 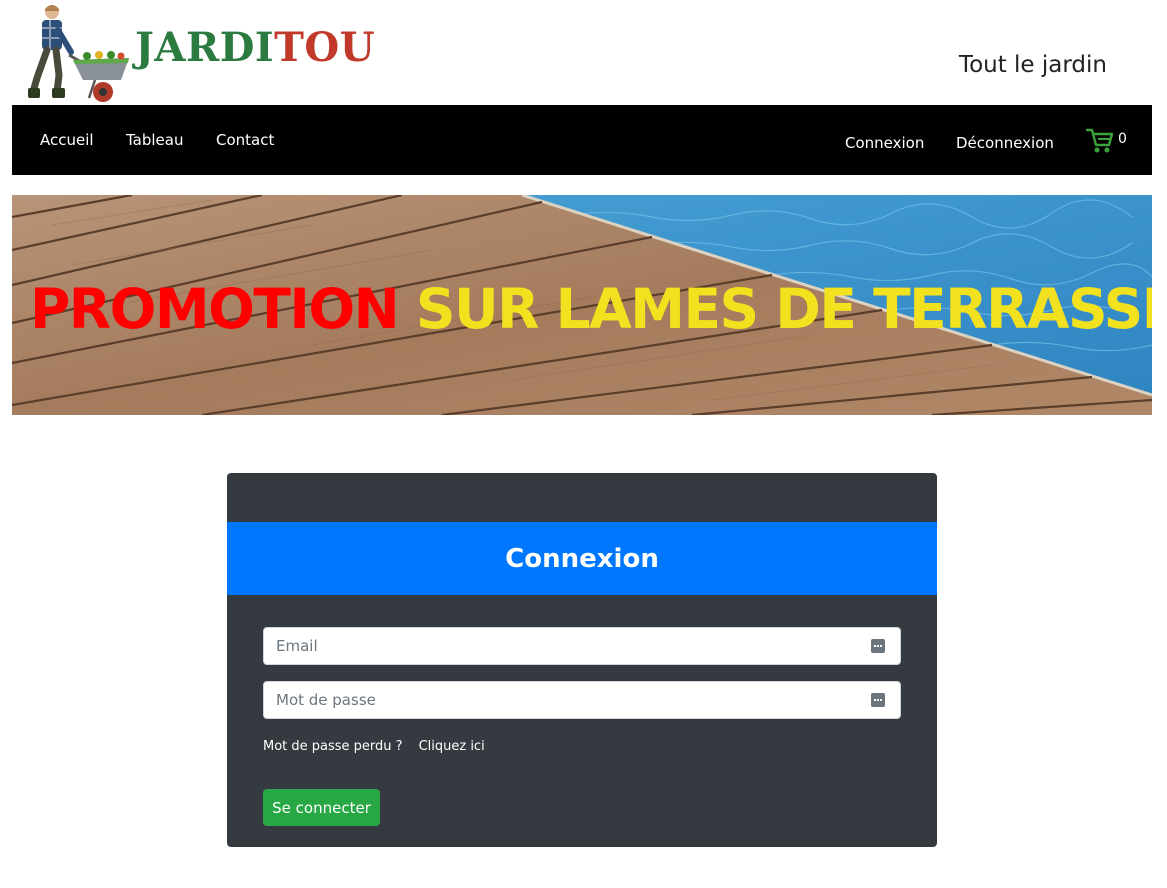 What do you see at coordinates (325, 47) in the screenshot?
I see `brand-name-part2: TOU` at bounding box center [325, 47].